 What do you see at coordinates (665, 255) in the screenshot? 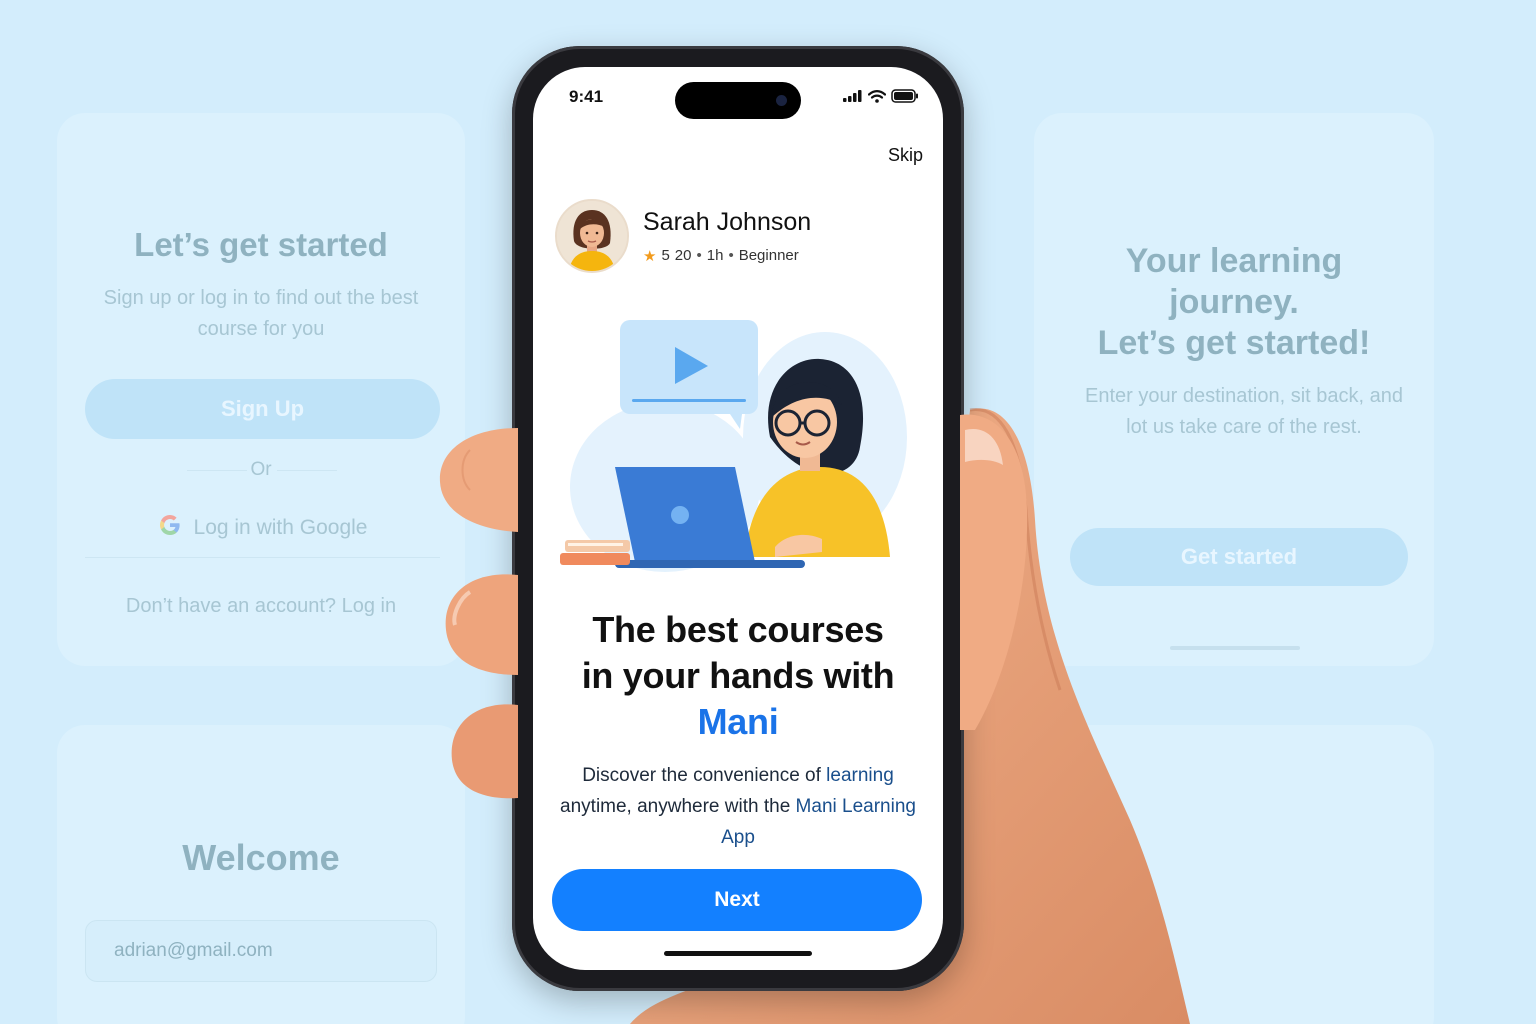
I see `rating-value: 5` at bounding box center [665, 255].